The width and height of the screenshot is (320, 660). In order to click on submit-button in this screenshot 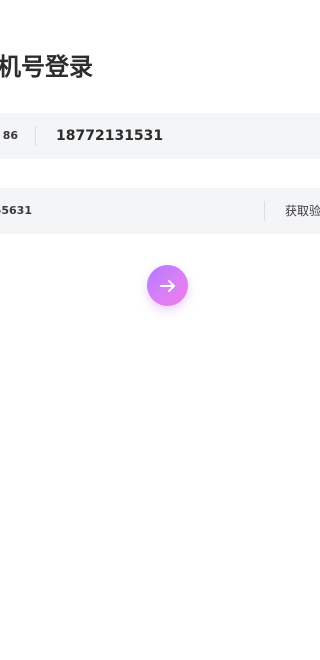, I will do `click(167, 285)`.